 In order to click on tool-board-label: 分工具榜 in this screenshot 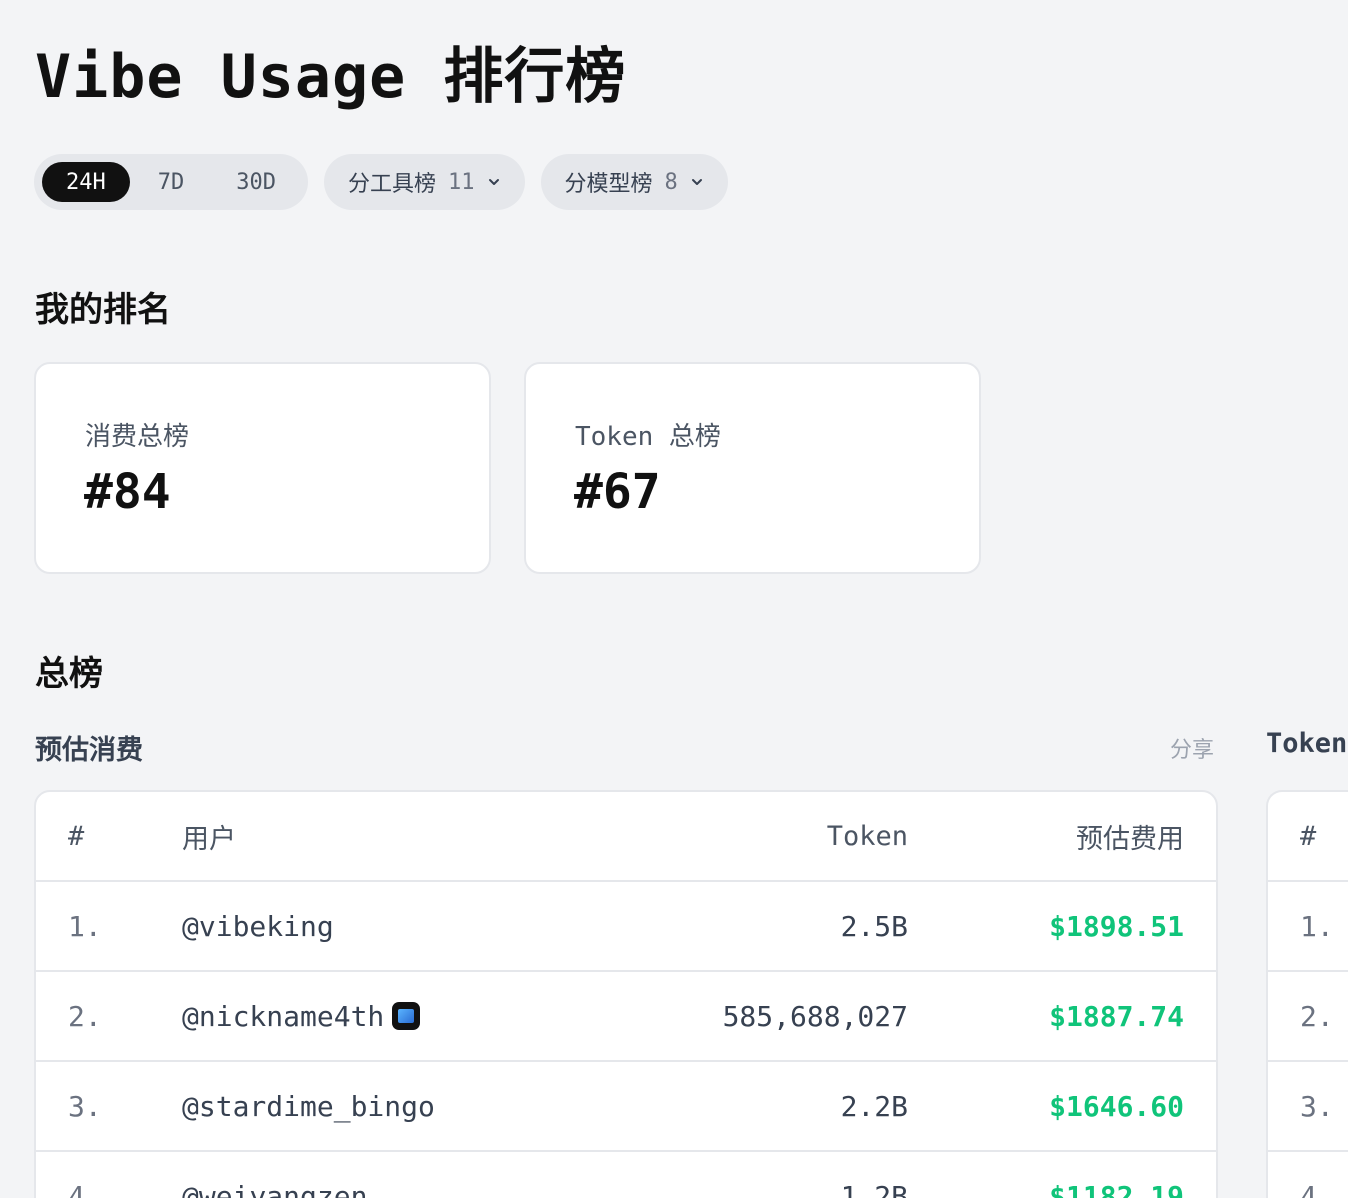, I will do `click(392, 184)`.